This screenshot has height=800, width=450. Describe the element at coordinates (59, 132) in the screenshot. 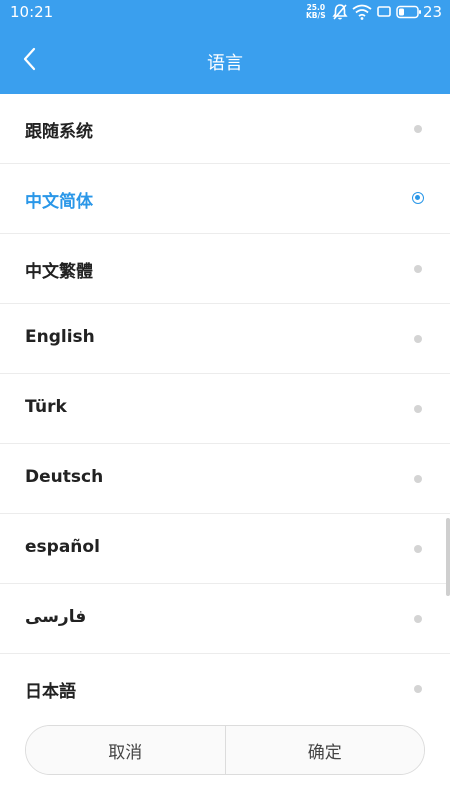

I see `language-label: 跟随系统` at that location.